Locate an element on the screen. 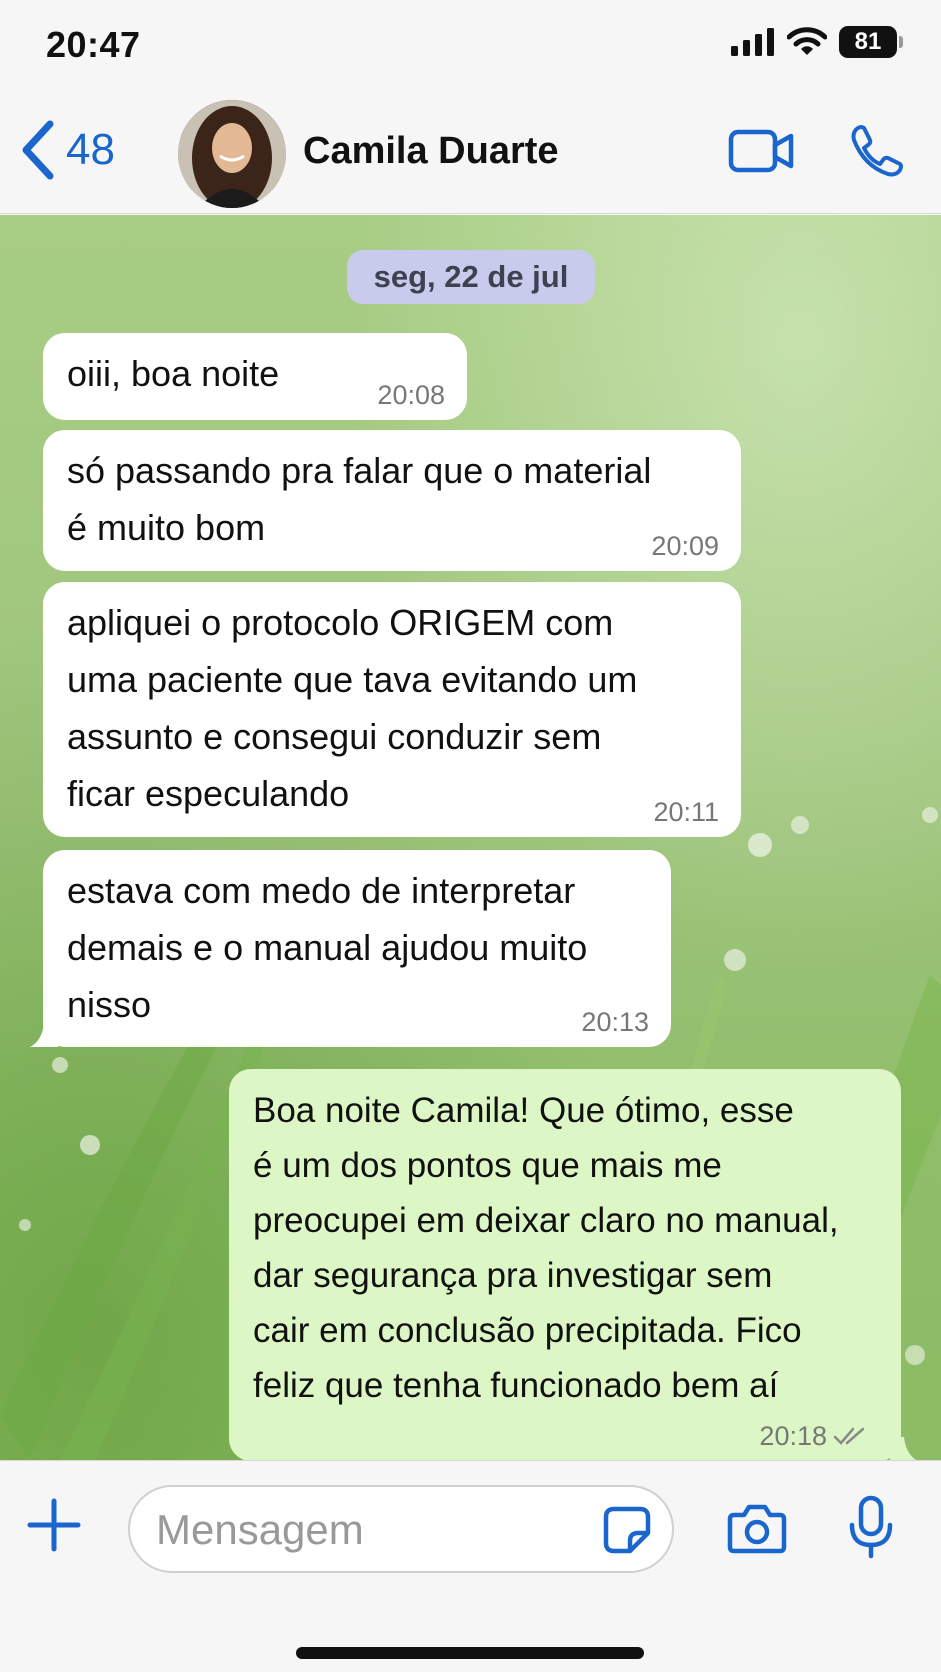 This screenshot has height=1672, width=941. message-text-line: feliz que tenha funcionado bem aí is located at coordinates (516, 1385).